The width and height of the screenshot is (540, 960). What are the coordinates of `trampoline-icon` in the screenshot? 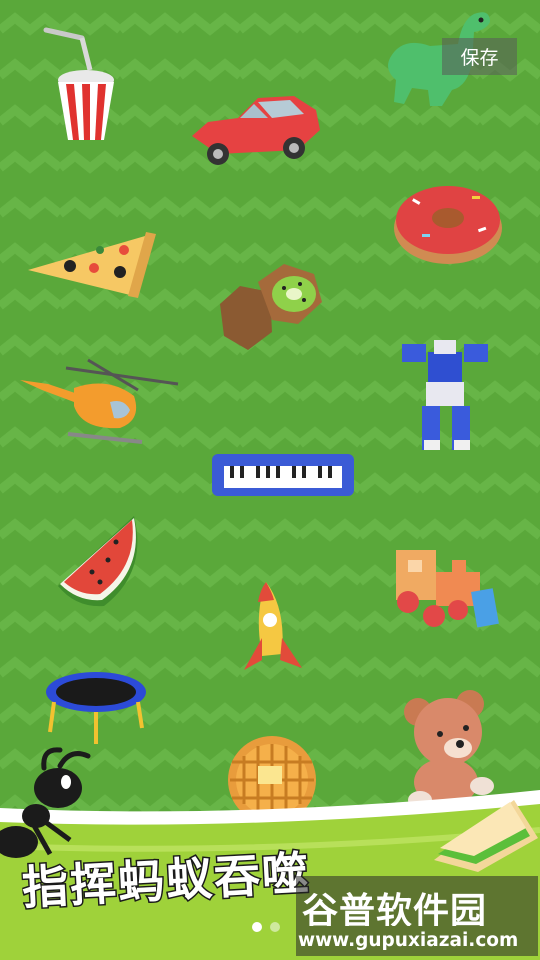 It's located at (96, 708).